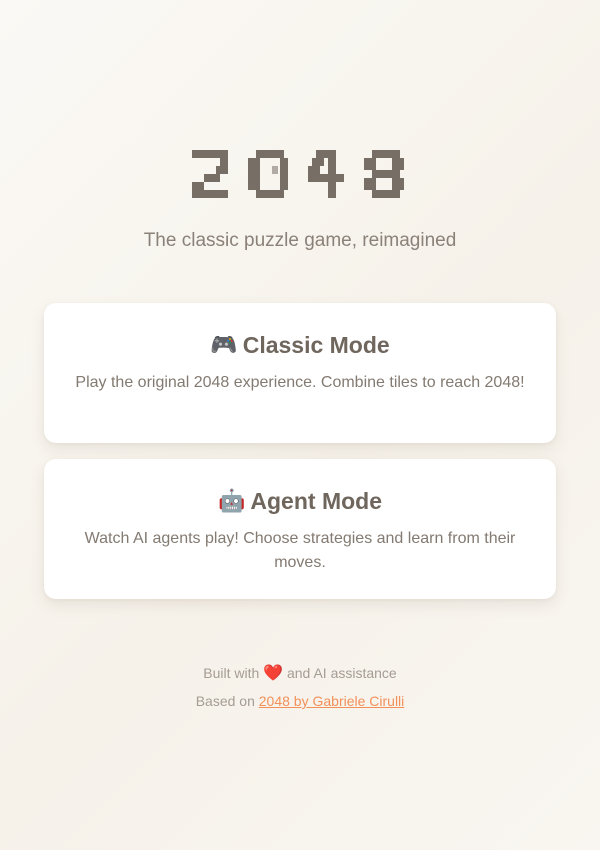 This screenshot has width=600, height=850. Describe the element at coordinates (332, 701) in the screenshot. I see `original-2048-link: 2048 by Gabriele Cirulli` at that location.